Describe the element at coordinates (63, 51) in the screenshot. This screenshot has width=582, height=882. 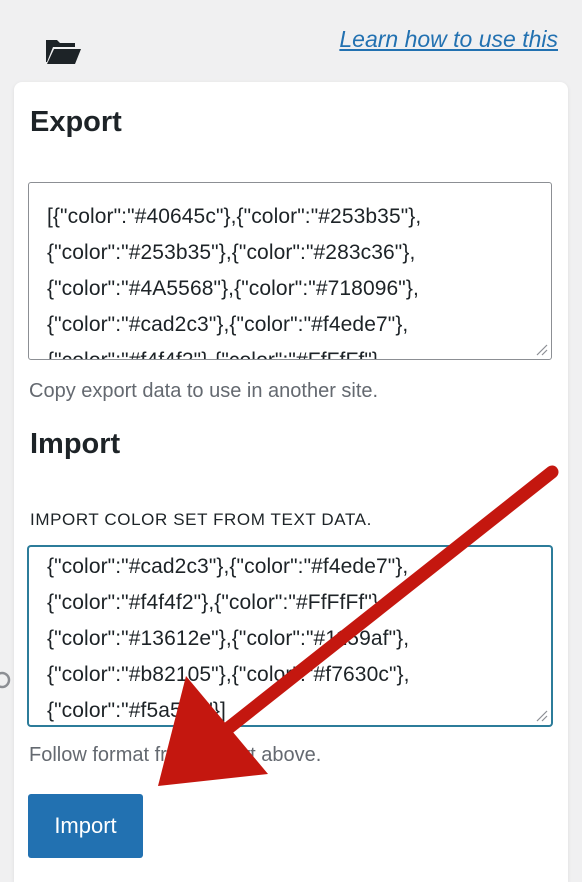
I see `folder-open-icon` at that location.